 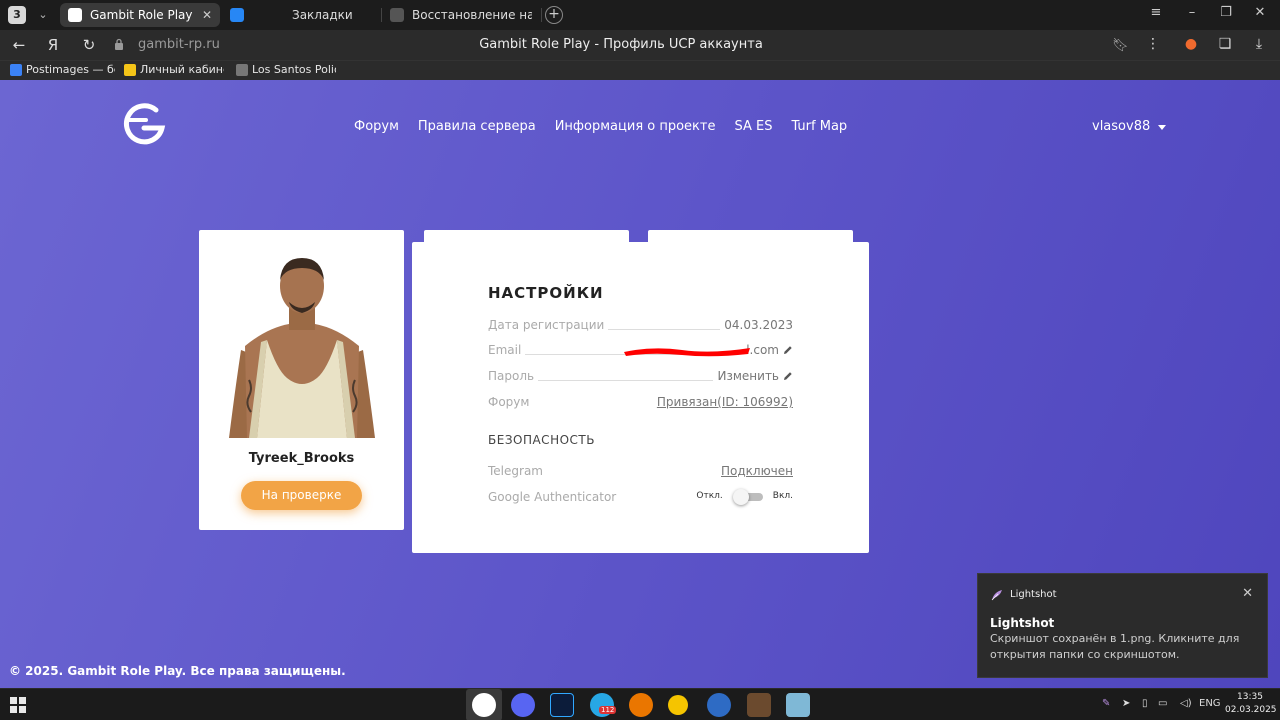 I want to click on collections-icon: ❏, so click(x=1225, y=45).